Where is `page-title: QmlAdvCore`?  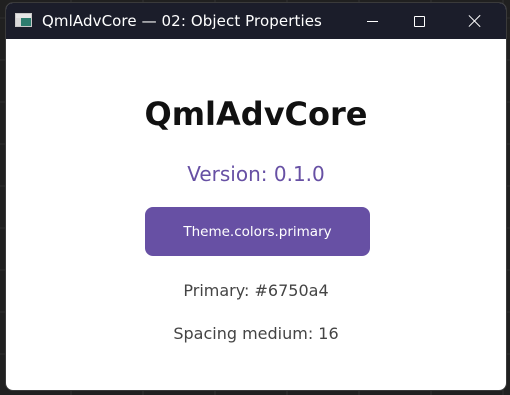 page-title: QmlAdvCore is located at coordinates (256, 114).